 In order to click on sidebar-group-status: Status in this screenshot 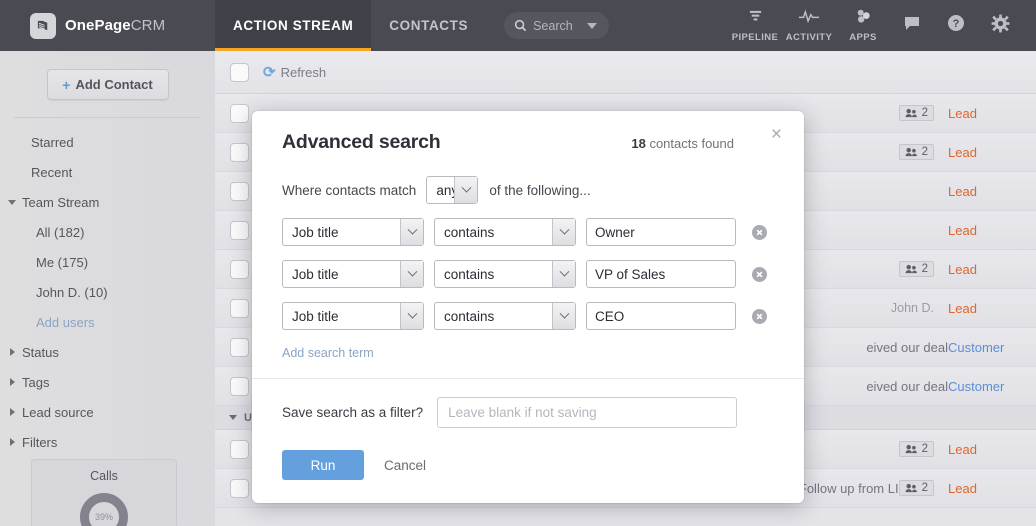, I will do `click(107, 353)`.